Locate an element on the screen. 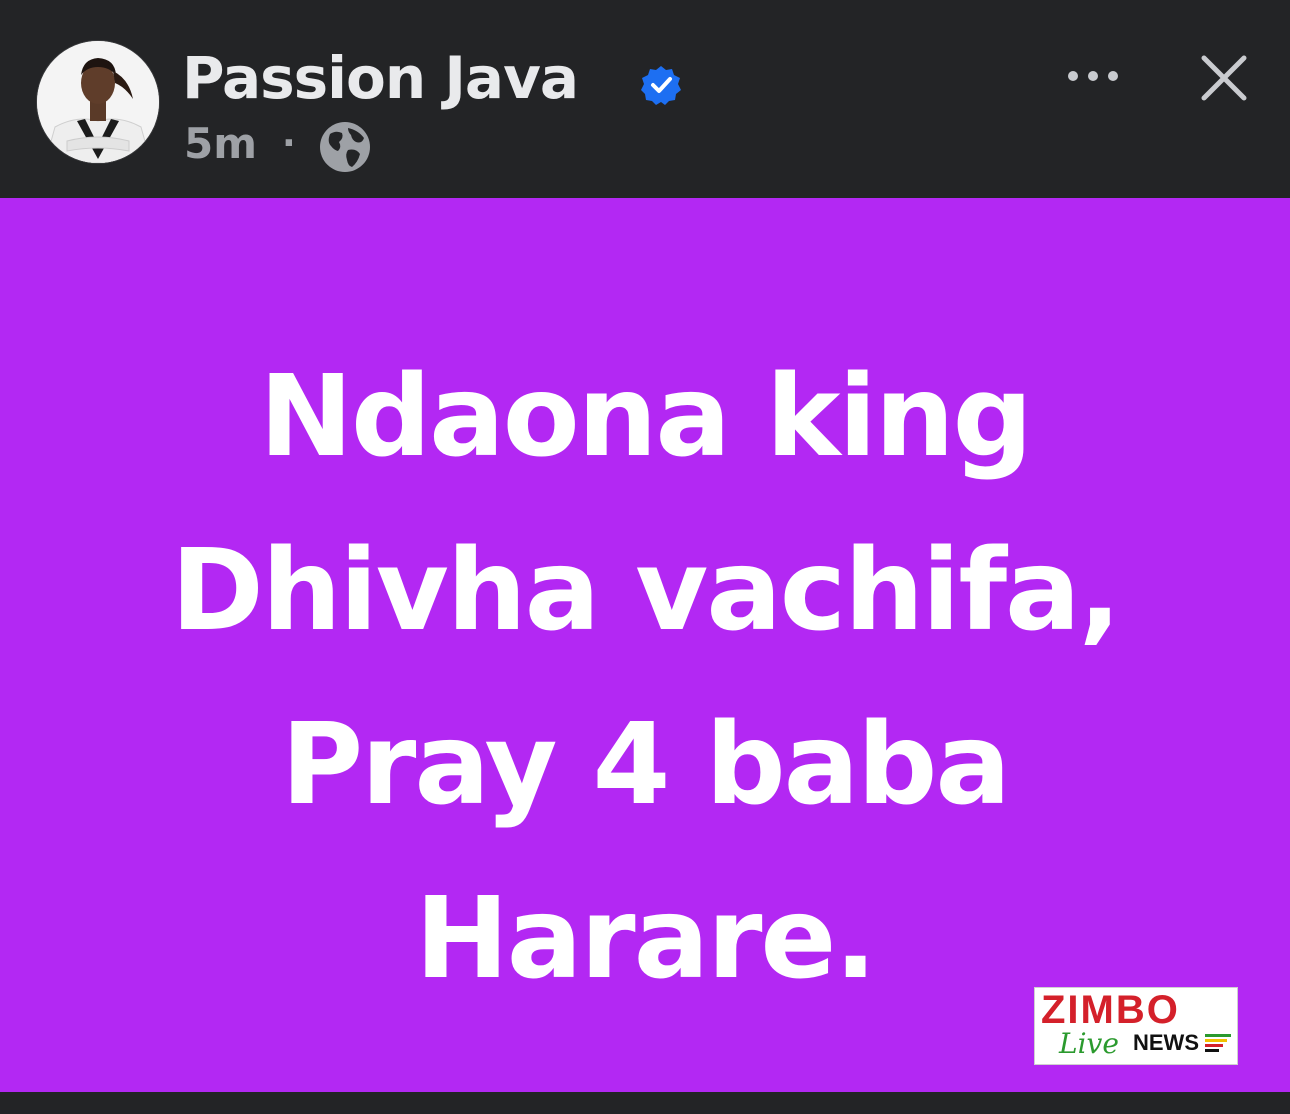 The height and width of the screenshot is (1114, 1290). post-message-line: Ndaona king is located at coordinates (646, 417).